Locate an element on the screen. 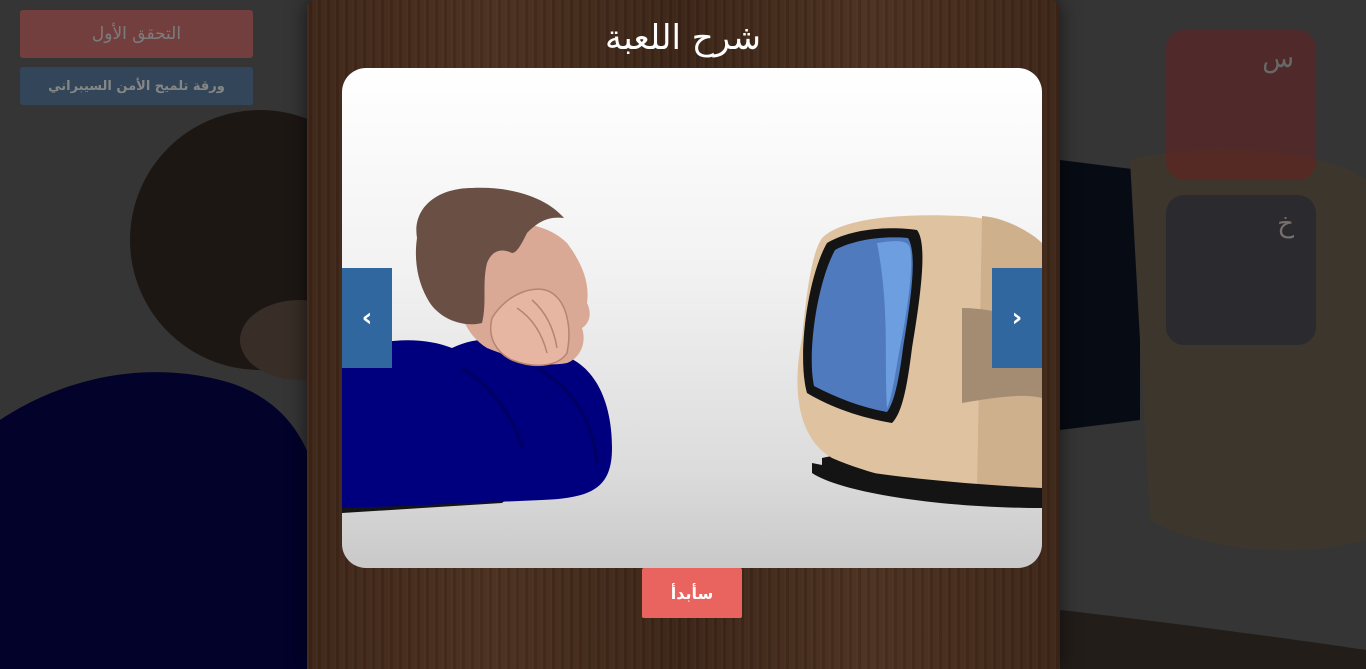 The height and width of the screenshot is (669, 1366). letter-card-label: س is located at coordinates (1278, 59).